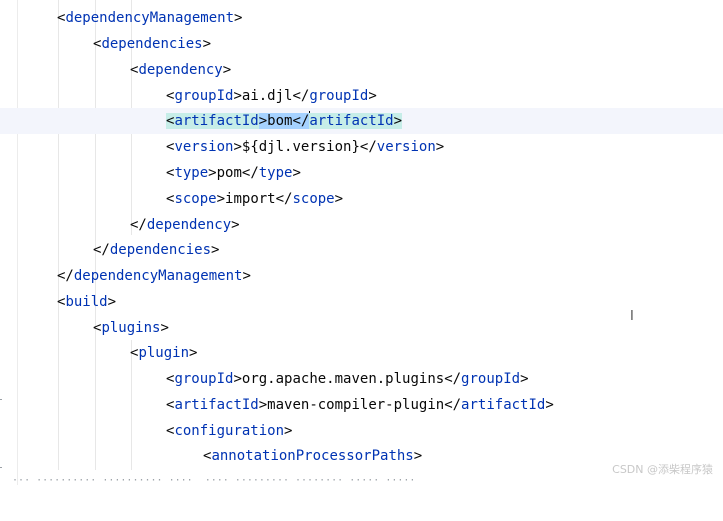 The image size is (723, 521). I want to click on code-line: <scope>import</scope>, so click(361, 199).